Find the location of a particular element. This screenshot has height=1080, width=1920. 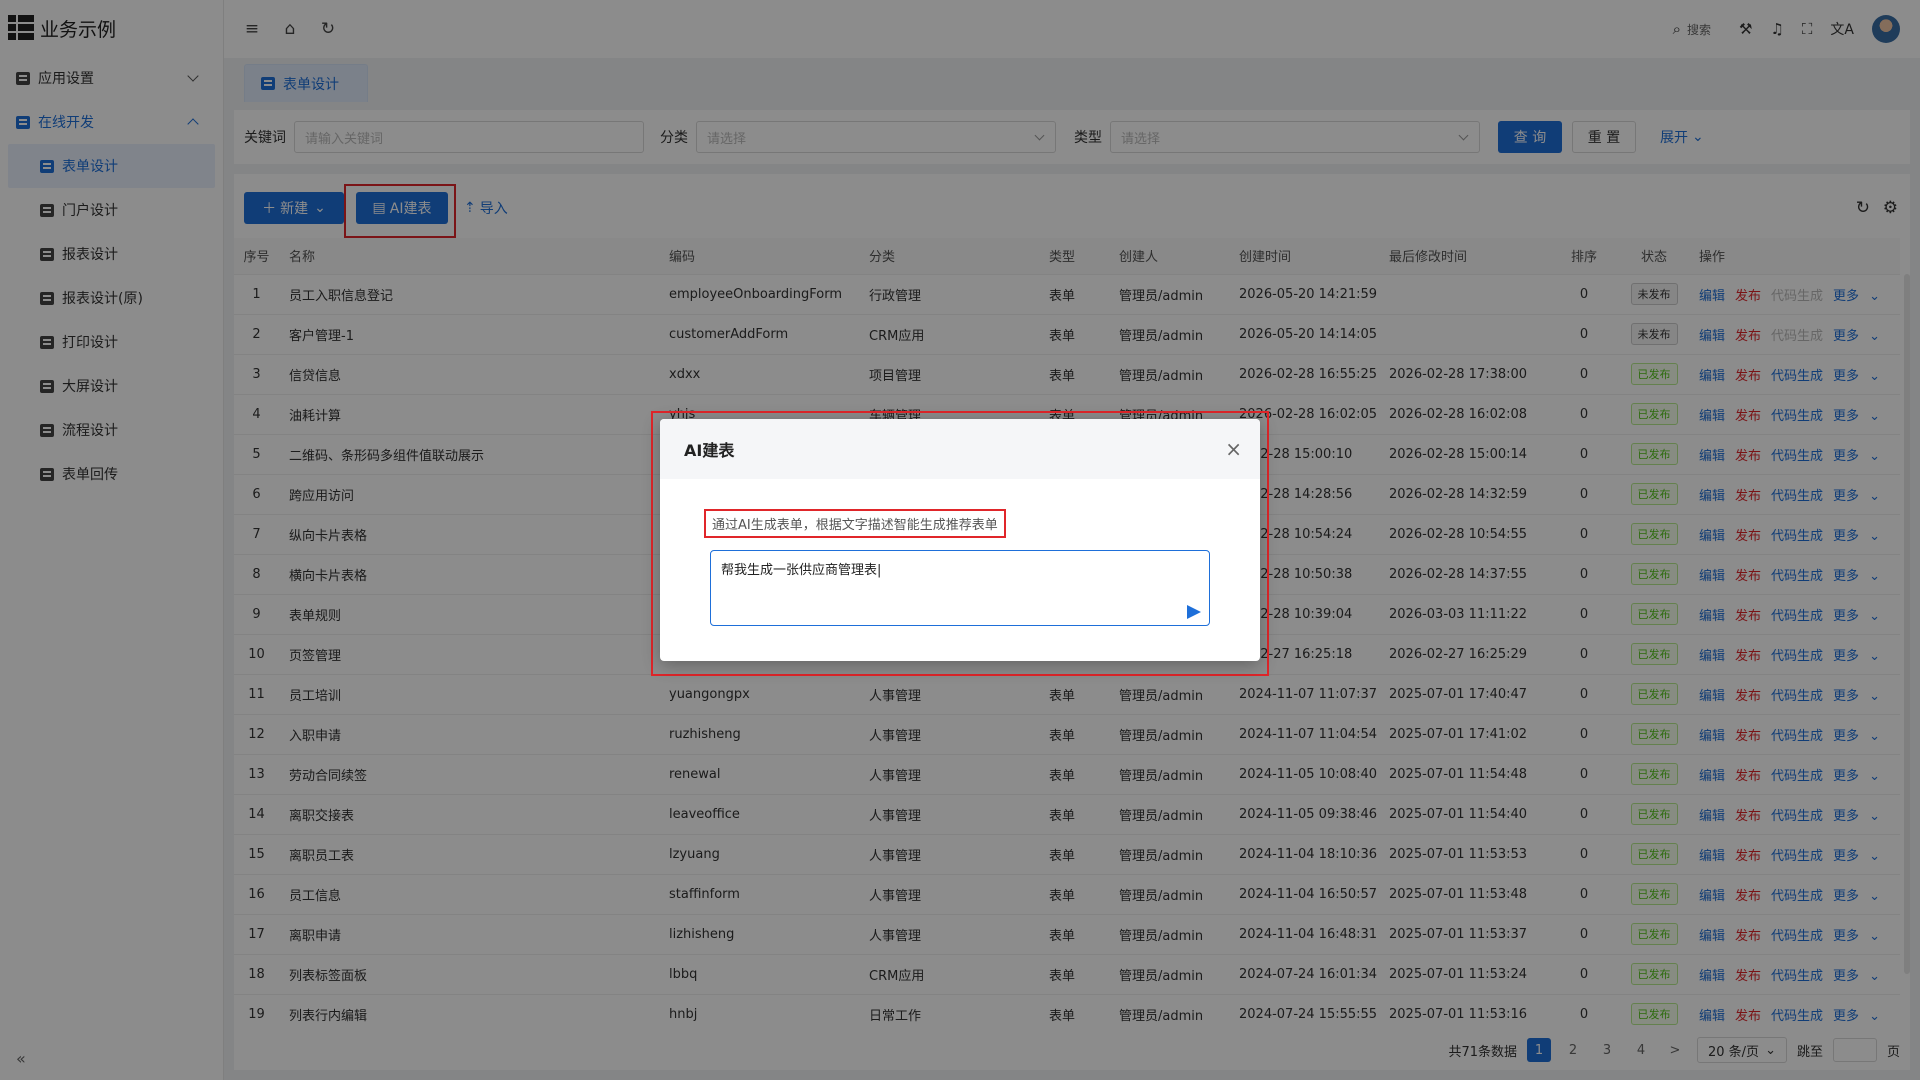

modal-description-text: 通过AI生成表单，根据文字描述智能生成推荐表单 is located at coordinates (855, 523).